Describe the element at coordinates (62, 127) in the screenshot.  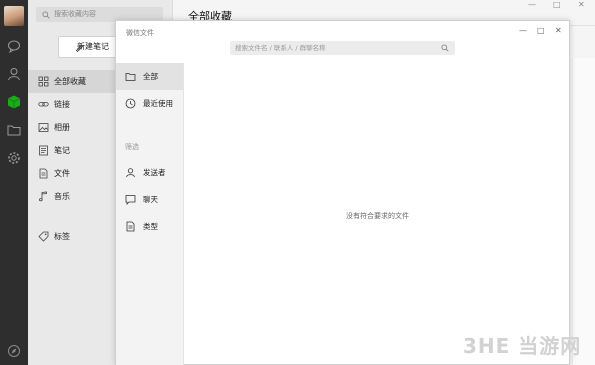
I see `fav-item-label: 相册` at that location.